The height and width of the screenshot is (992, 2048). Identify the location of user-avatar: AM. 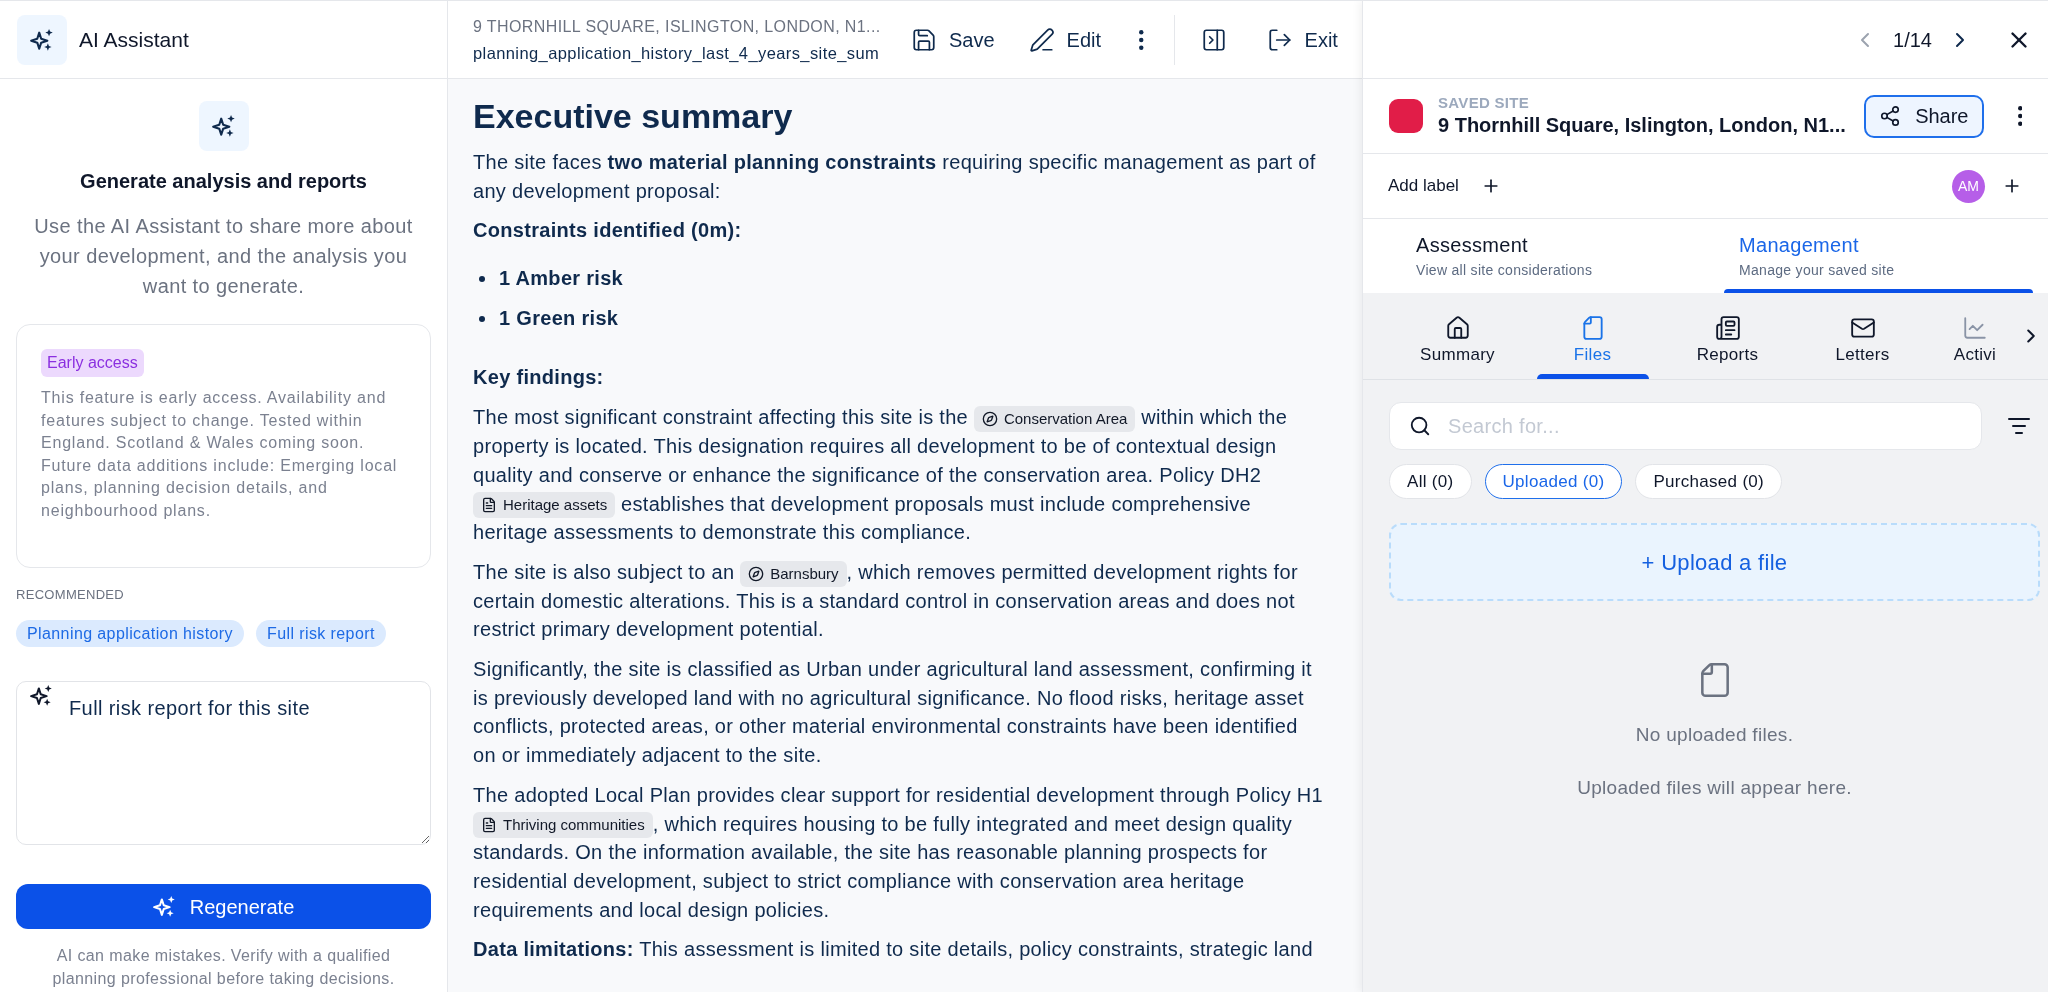
(1968, 186).